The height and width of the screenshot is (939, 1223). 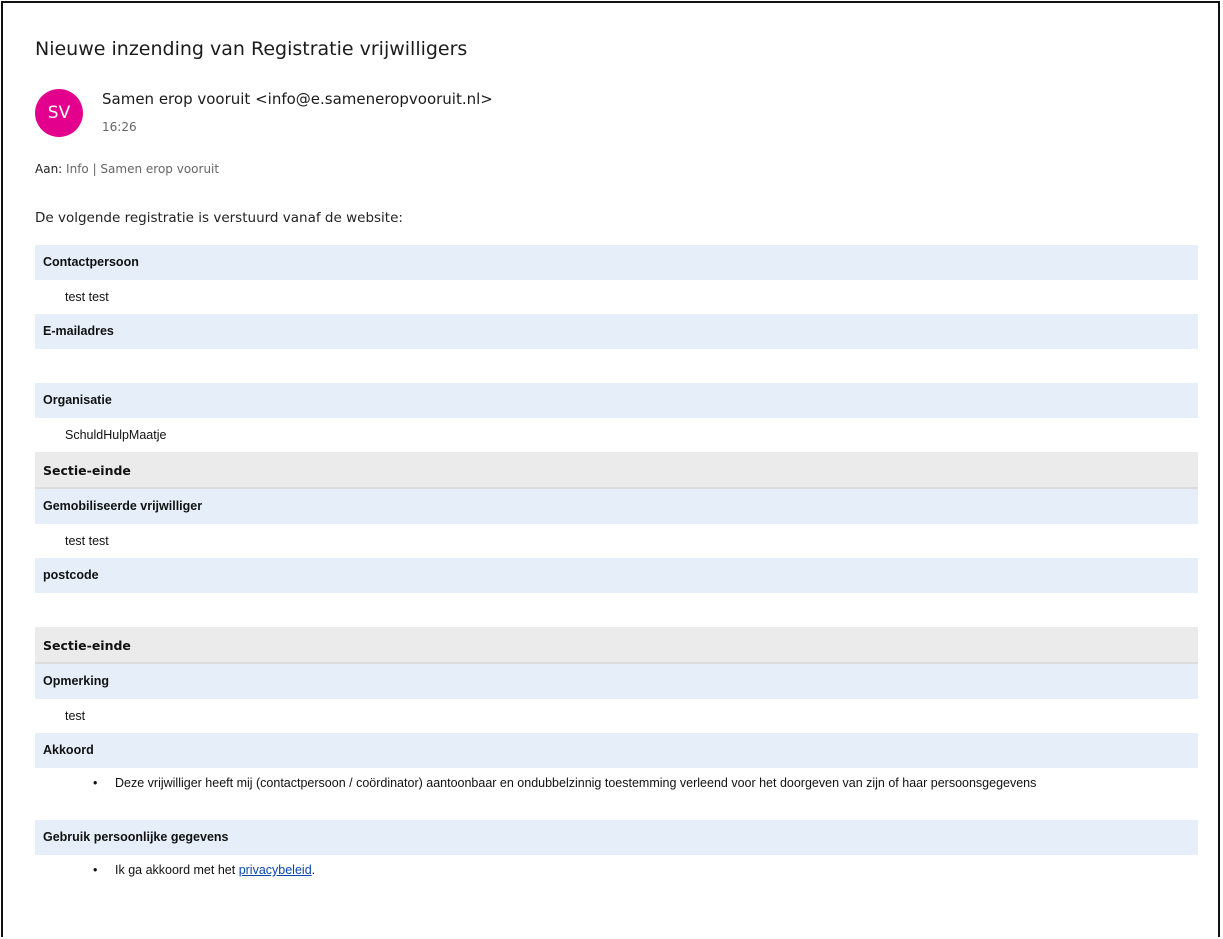 I want to click on recipient-line: Aan: Info | Samen erop vooruit, so click(x=127, y=169).